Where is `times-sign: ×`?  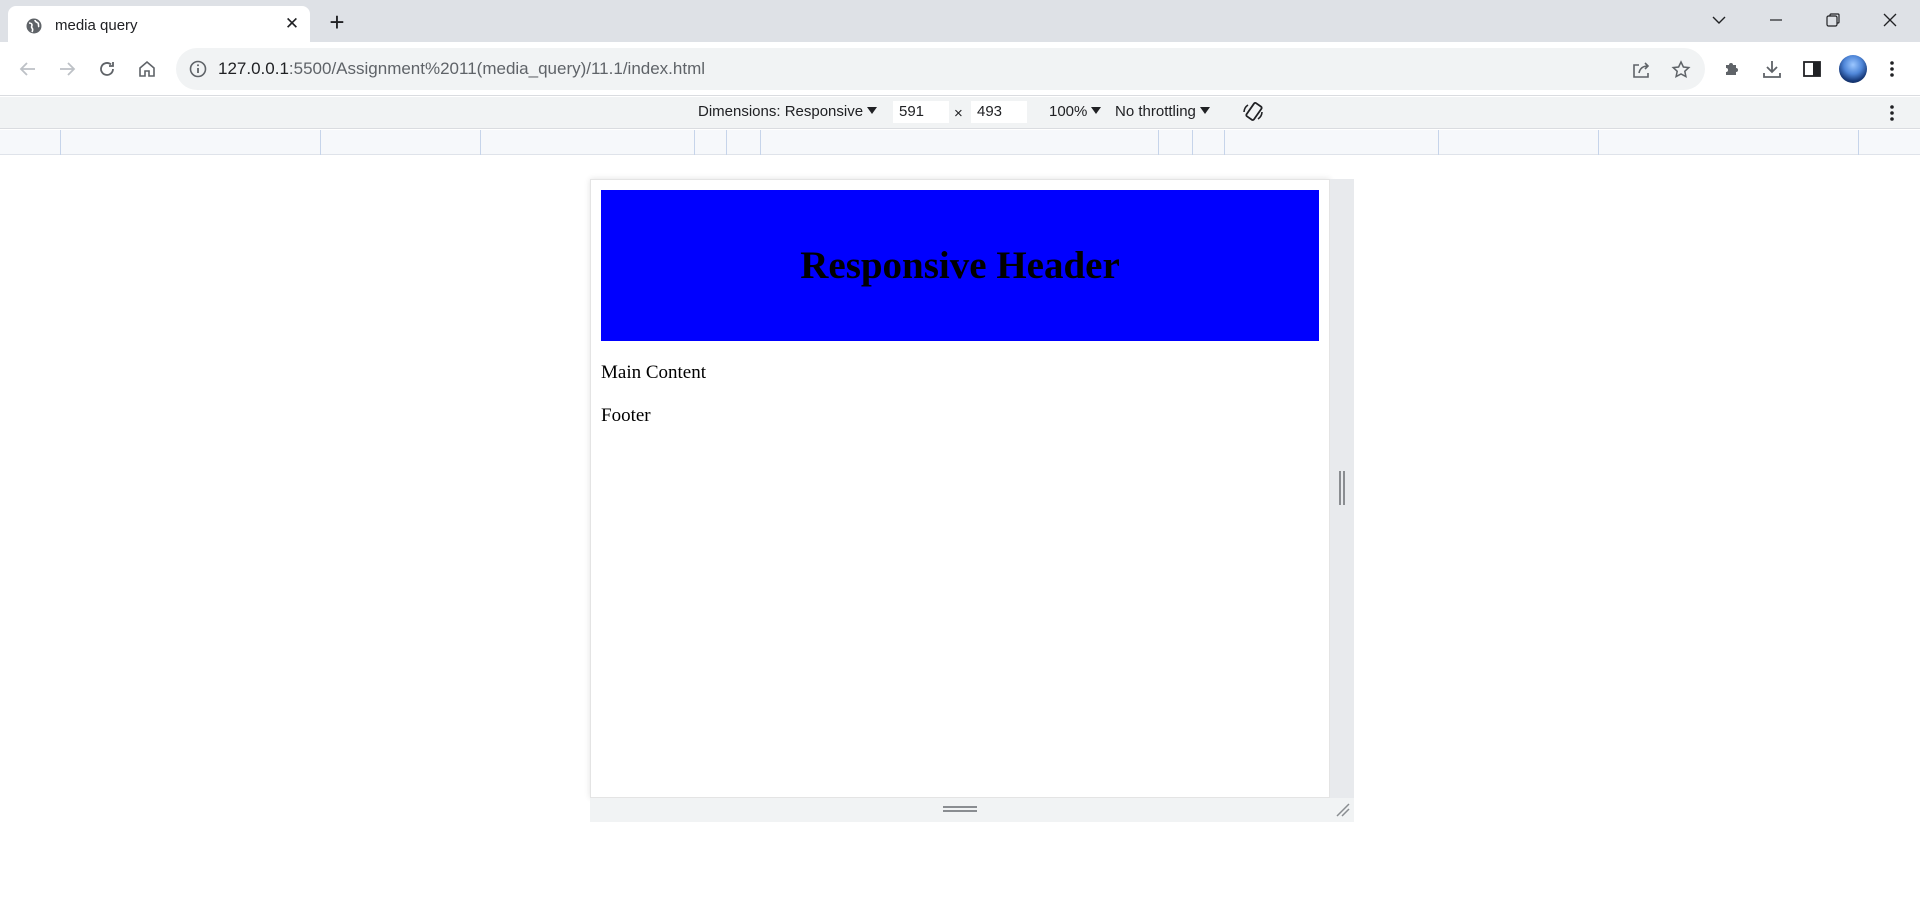
times-sign: × is located at coordinates (958, 113).